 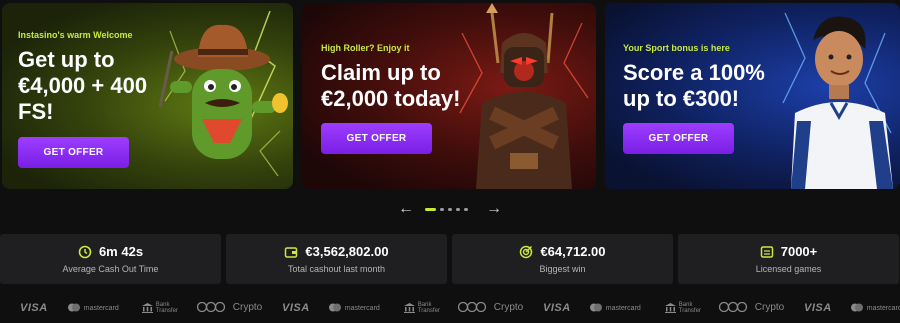 What do you see at coordinates (799, 251) in the screenshot?
I see `stat-value: 7000+` at bounding box center [799, 251].